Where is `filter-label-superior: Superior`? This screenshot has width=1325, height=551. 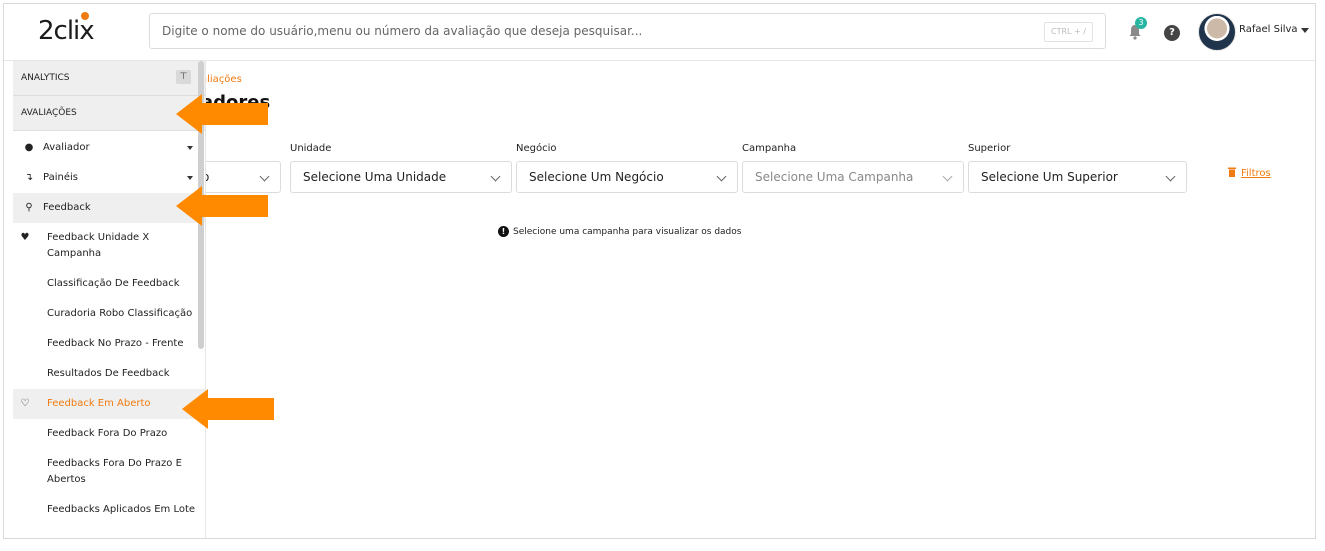
filter-label-superior: Superior is located at coordinates (989, 148).